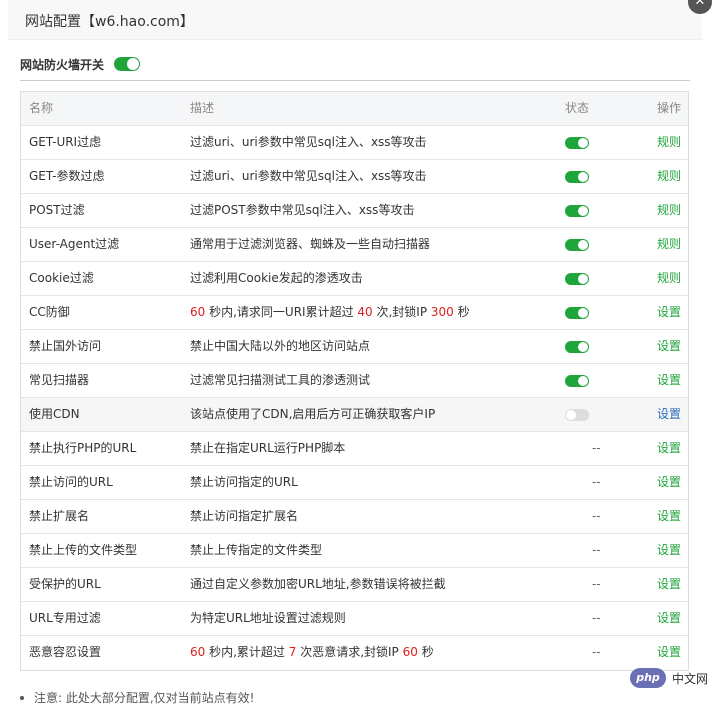 The height and width of the screenshot is (708, 725). Describe the element at coordinates (109, 22) in the screenshot. I see `dialog-title: 网站配置【w6.hao.com】` at that location.